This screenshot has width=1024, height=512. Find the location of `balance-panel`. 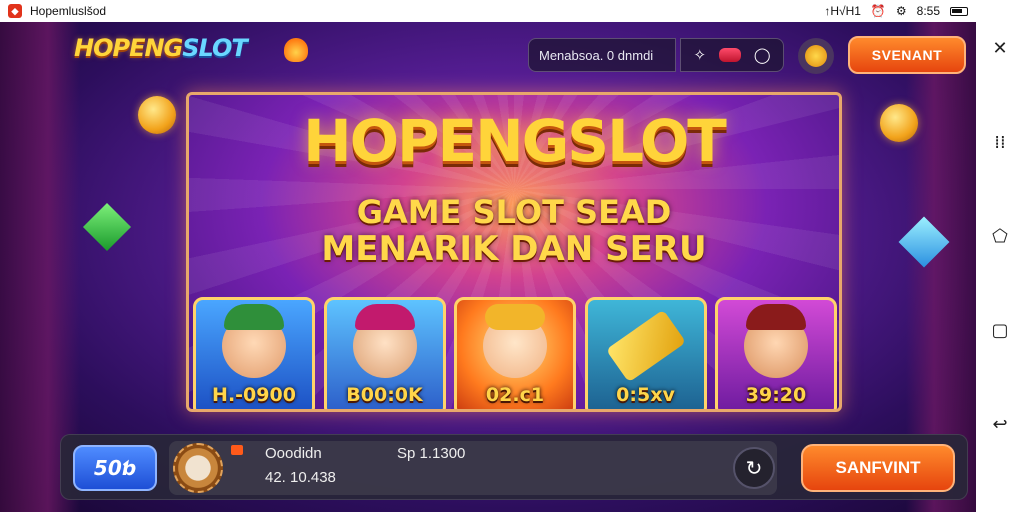

balance-panel is located at coordinates (473, 468).